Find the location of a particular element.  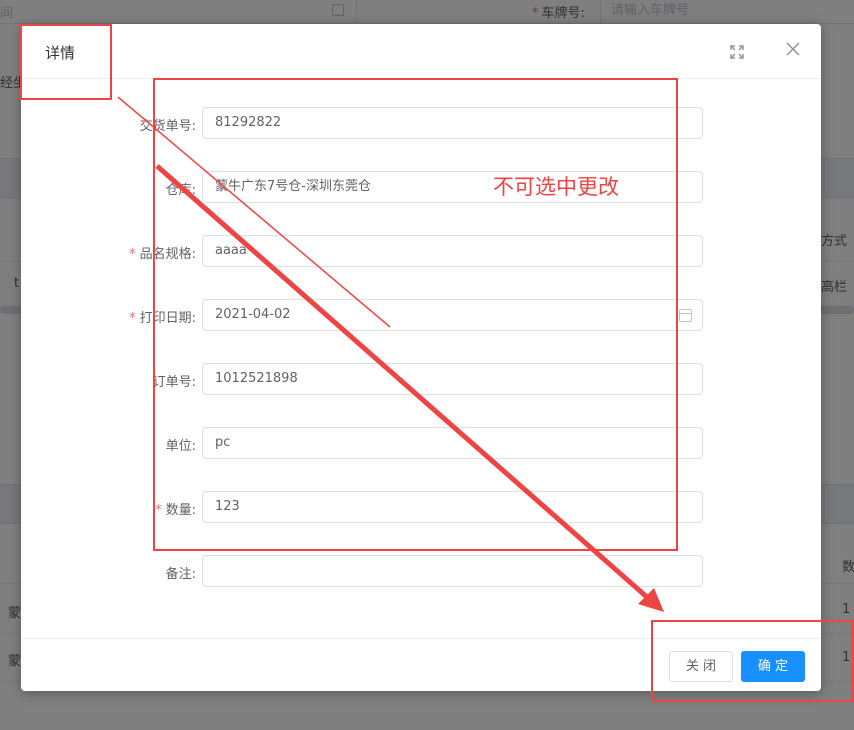

annotation-box-buttons is located at coordinates (752, 661).